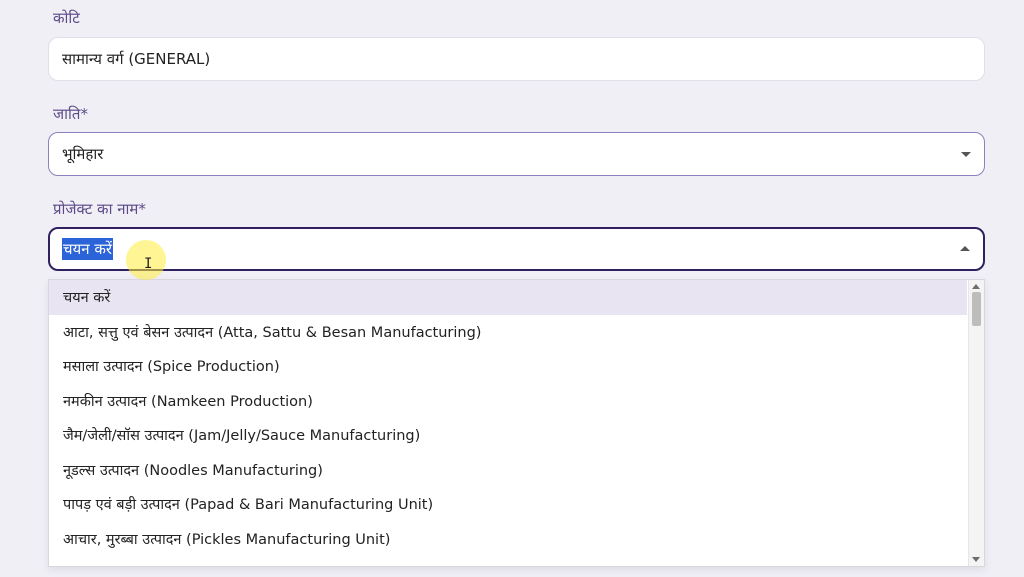 The image size is (1024, 577). I want to click on dropdown-option: नमकीन उत्पादन (Namkeen Production), so click(508, 401).